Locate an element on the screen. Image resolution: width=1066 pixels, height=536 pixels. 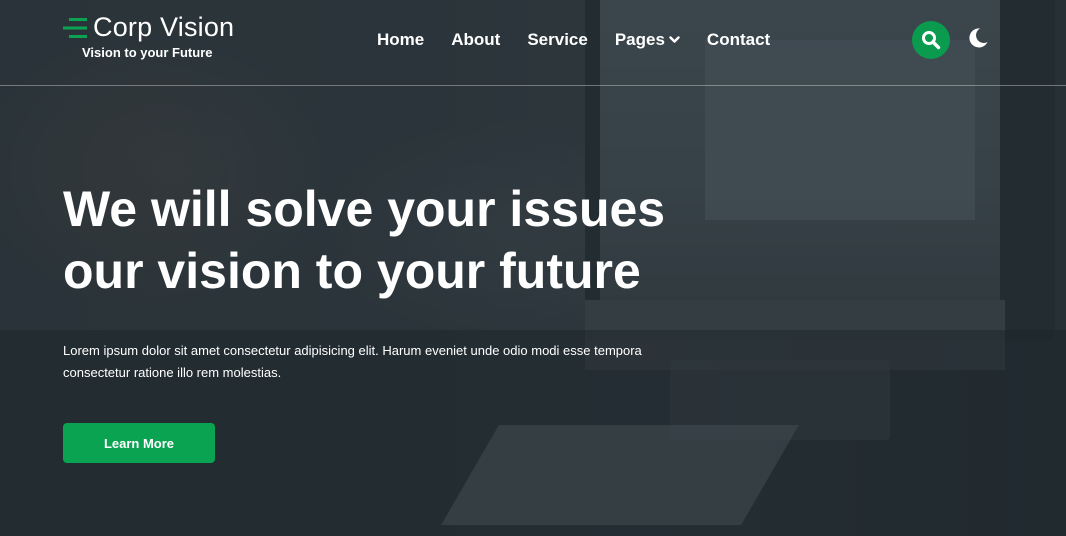
nav-item-contact: Contact is located at coordinates (738, 40).